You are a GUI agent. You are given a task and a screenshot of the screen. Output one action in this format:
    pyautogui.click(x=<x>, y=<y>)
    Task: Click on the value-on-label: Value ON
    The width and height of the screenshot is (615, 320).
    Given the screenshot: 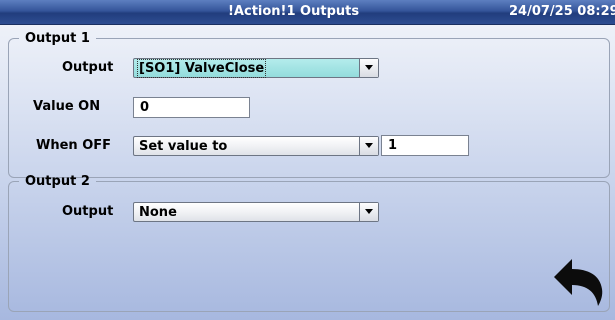 What is the action you would take?
    pyautogui.click(x=67, y=106)
    